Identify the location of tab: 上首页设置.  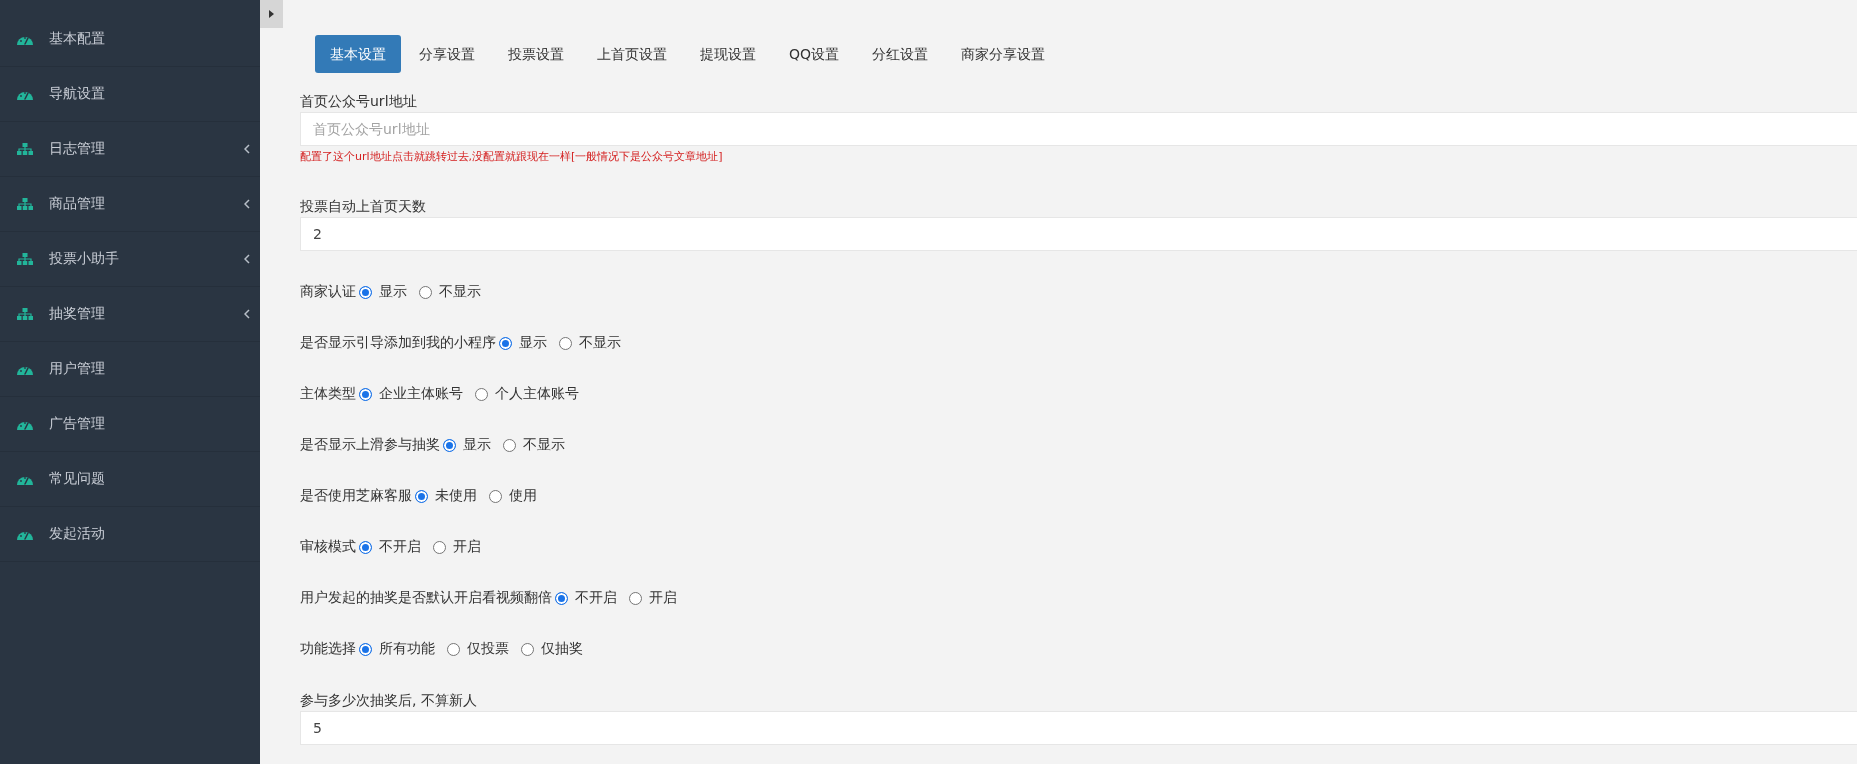
(632, 54).